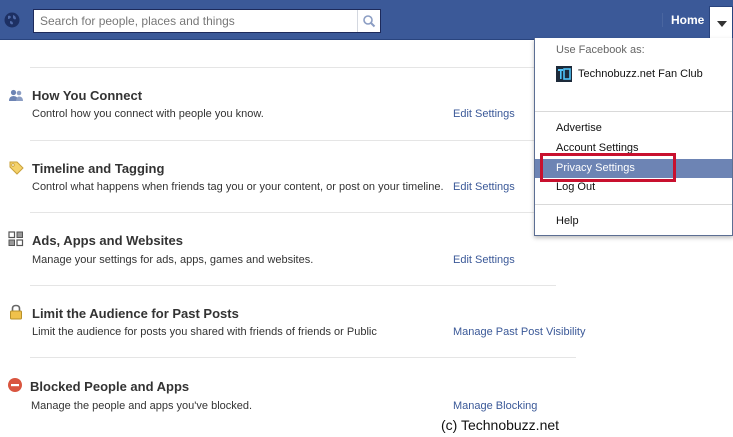 This screenshot has height=437, width=733. Describe the element at coordinates (495, 406) in the screenshot. I see `manage-blocking-link: Manage Blocking` at that location.